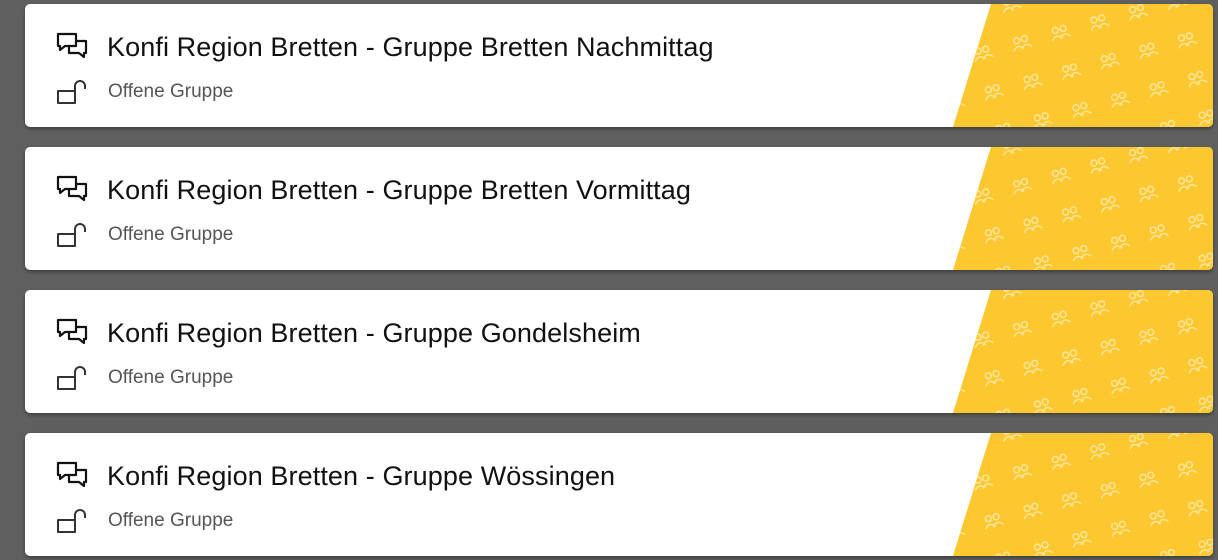 The height and width of the screenshot is (560, 1218). What do you see at coordinates (361, 476) in the screenshot?
I see `group-title: Konfi Region Bretten - Gruppe Wössingen` at bounding box center [361, 476].